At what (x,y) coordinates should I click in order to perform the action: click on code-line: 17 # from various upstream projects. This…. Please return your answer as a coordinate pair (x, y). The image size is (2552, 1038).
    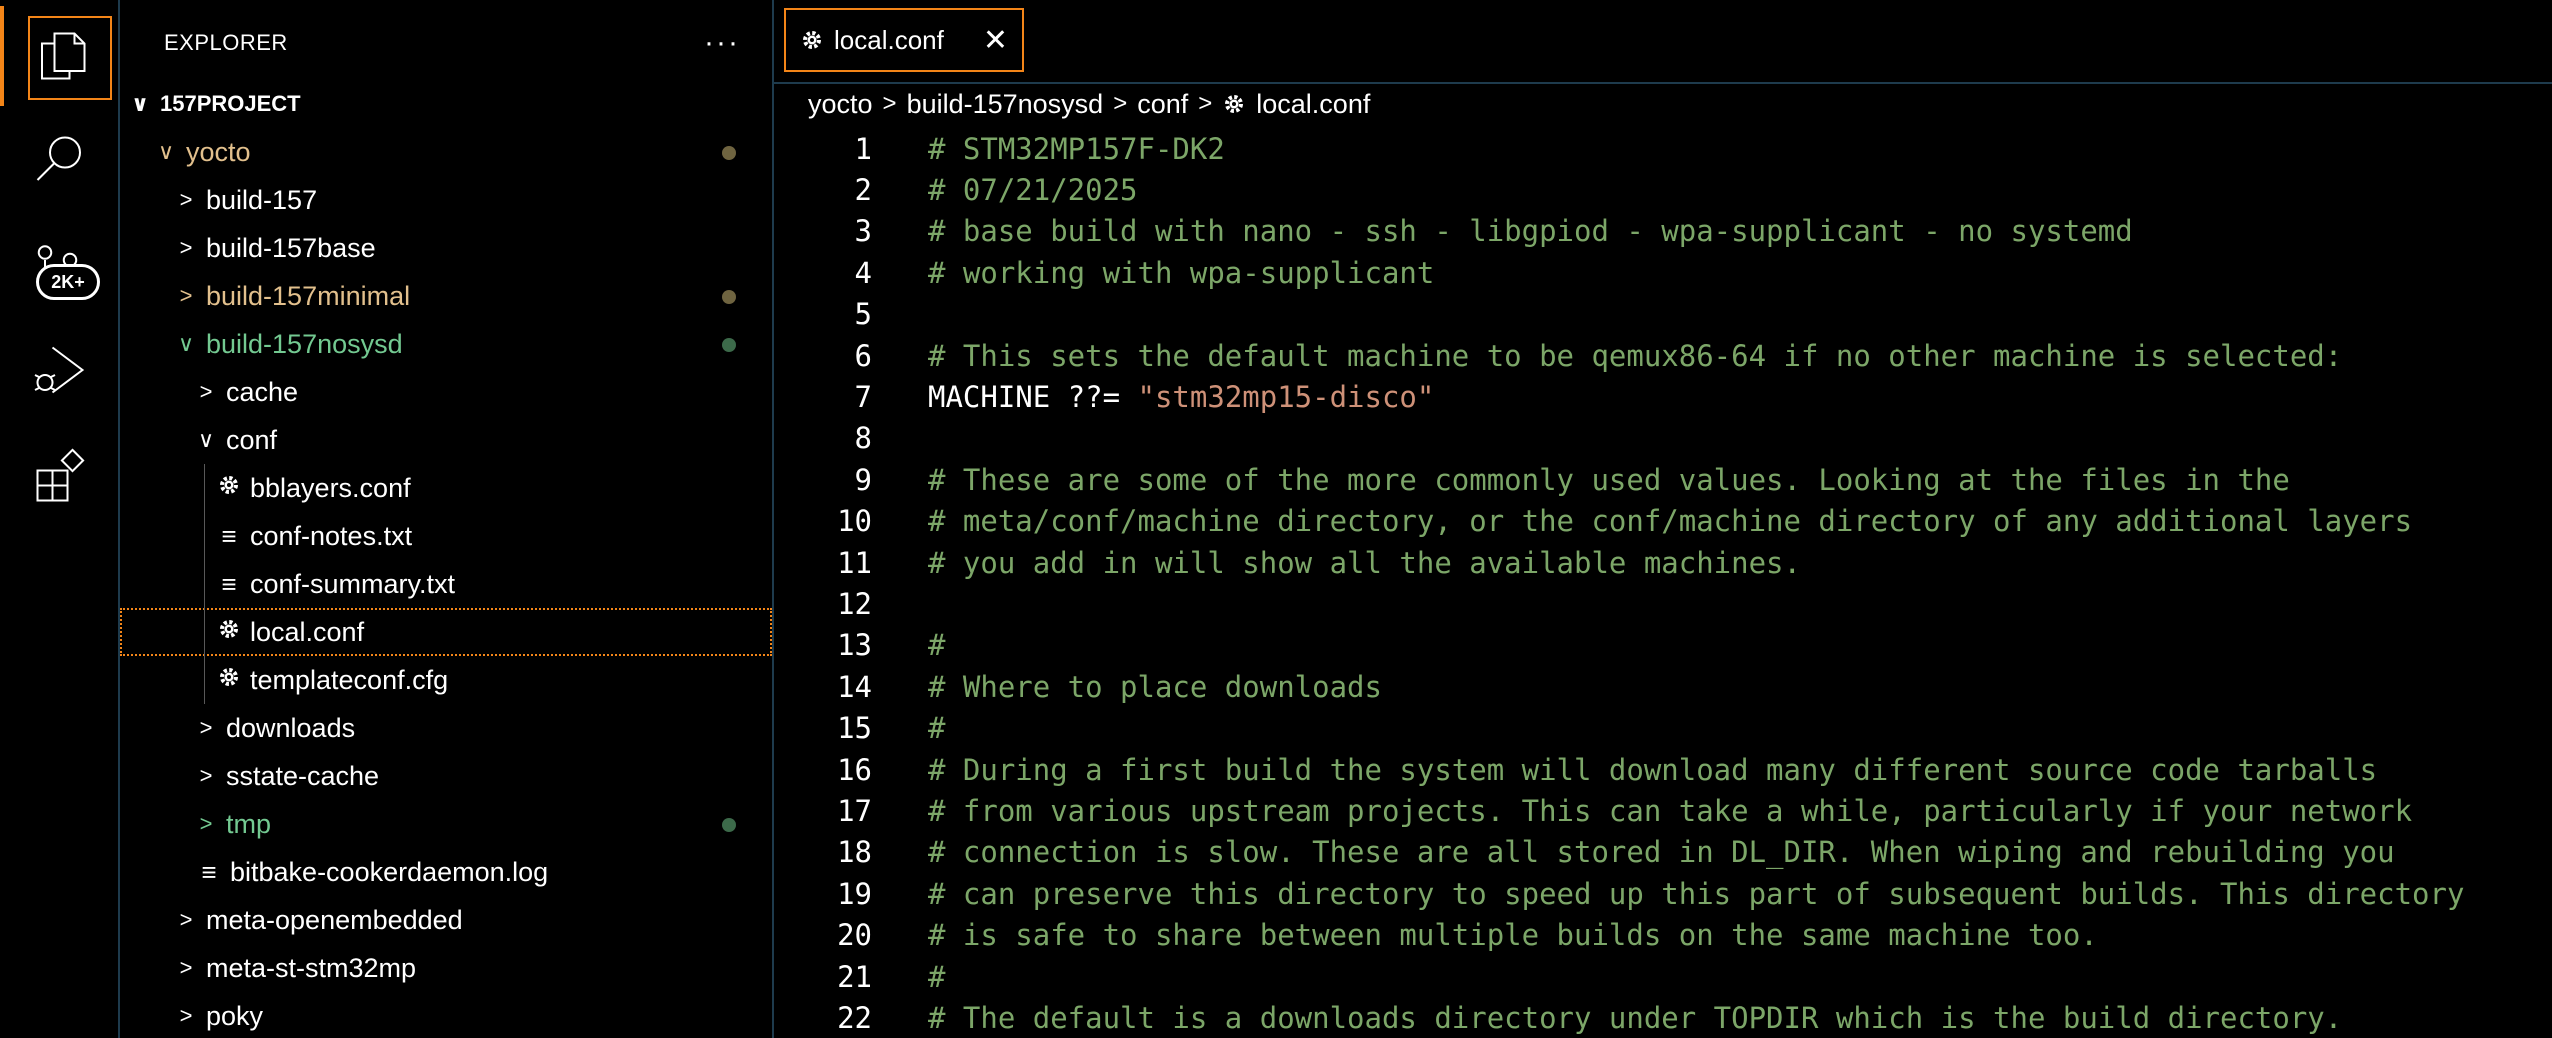
    Looking at the image, I should click on (1663, 810).